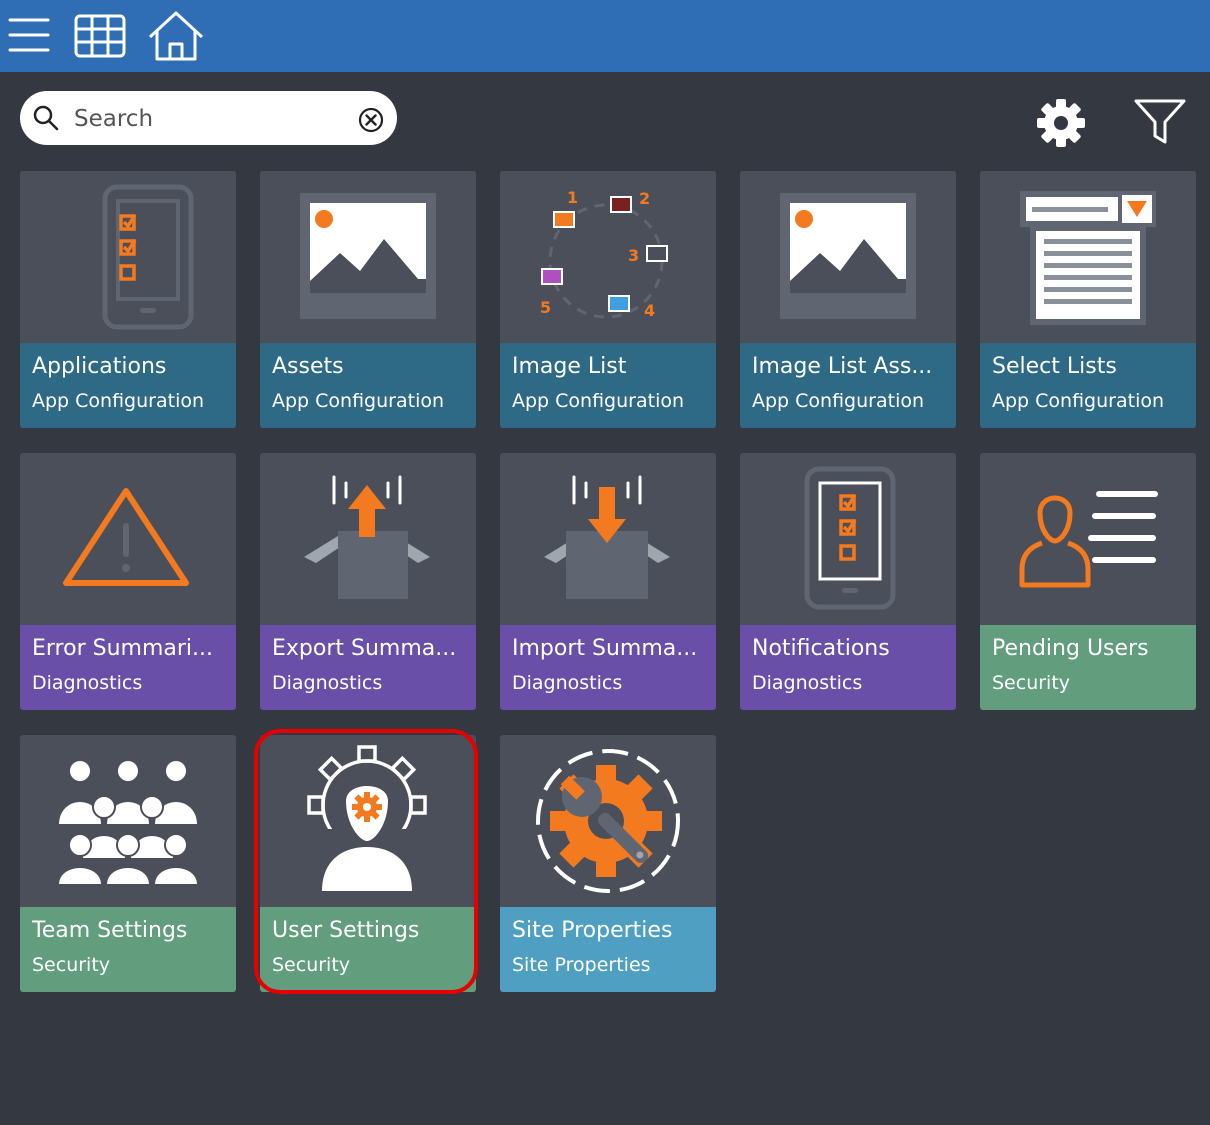  I want to click on search-box, so click(208, 118).